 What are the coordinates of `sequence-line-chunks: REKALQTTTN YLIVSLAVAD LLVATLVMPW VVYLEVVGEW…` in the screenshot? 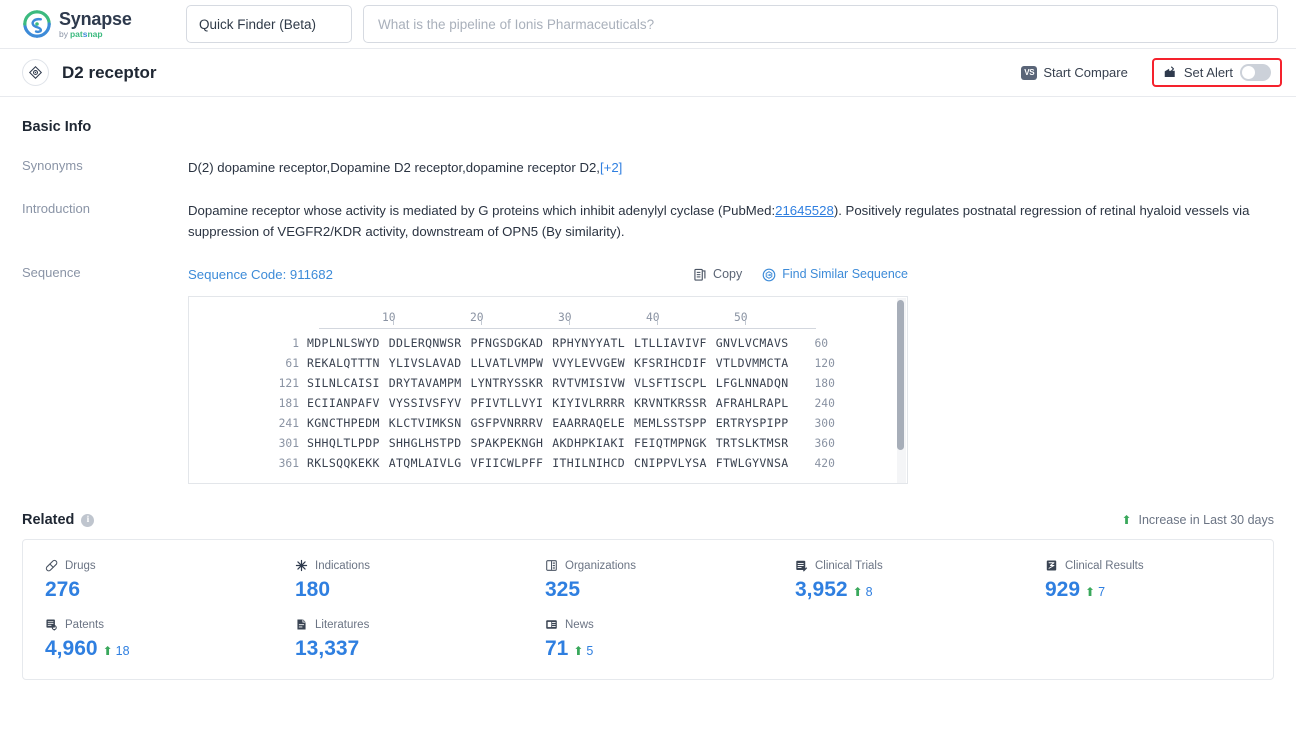 It's located at (548, 363).